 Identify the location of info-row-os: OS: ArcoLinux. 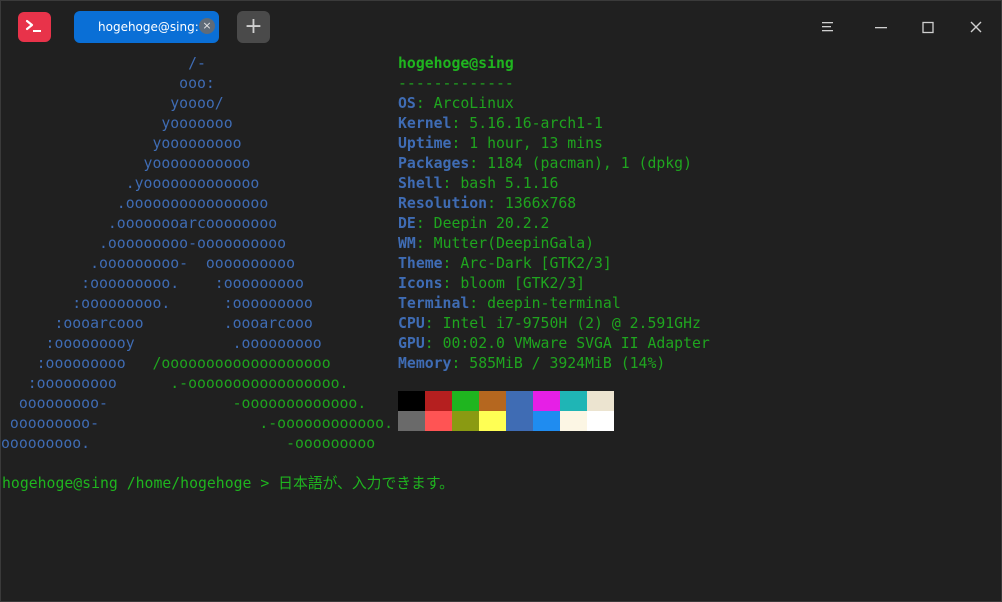
(456, 103).